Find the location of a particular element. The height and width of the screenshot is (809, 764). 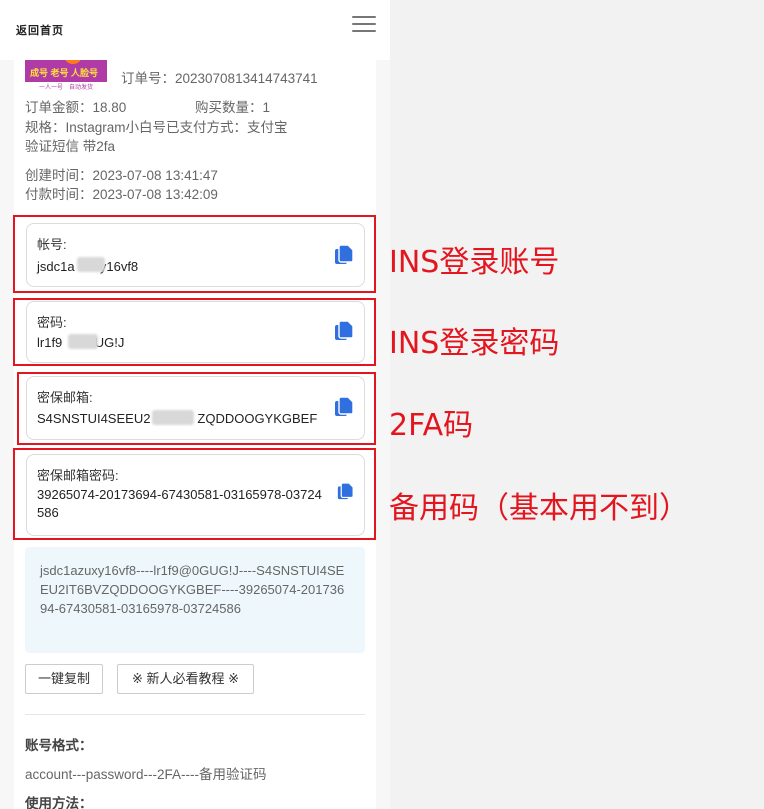

email-field: 密保邮箱: S4SNSTUI4SEEU2 ZQDDOOGYKGBEF is located at coordinates (195, 408).